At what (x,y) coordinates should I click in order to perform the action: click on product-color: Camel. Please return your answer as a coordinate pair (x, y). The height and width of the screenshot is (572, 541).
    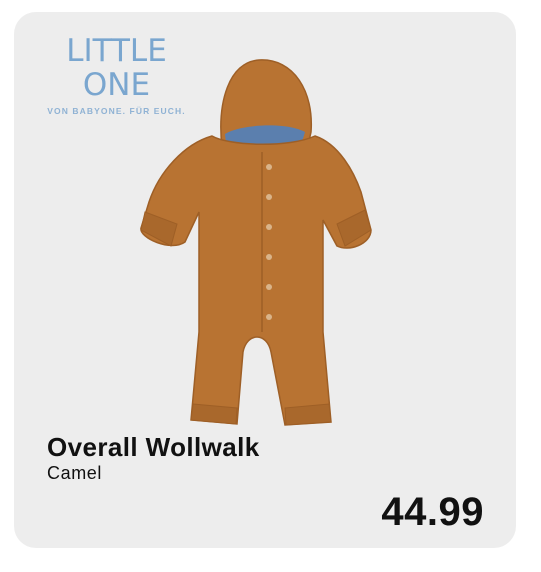
    Looking at the image, I should click on (75, 473).